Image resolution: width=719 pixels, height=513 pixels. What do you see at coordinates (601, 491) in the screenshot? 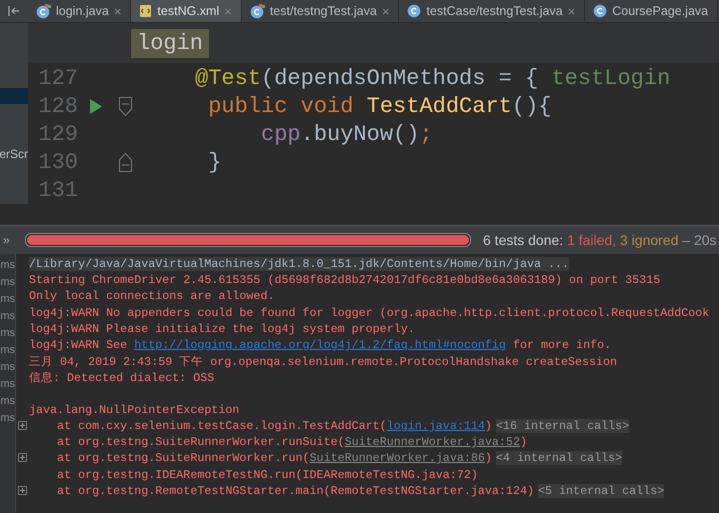
I see `internal-calls-fold: <5 internal calls>` at bounding box center [601, 491].